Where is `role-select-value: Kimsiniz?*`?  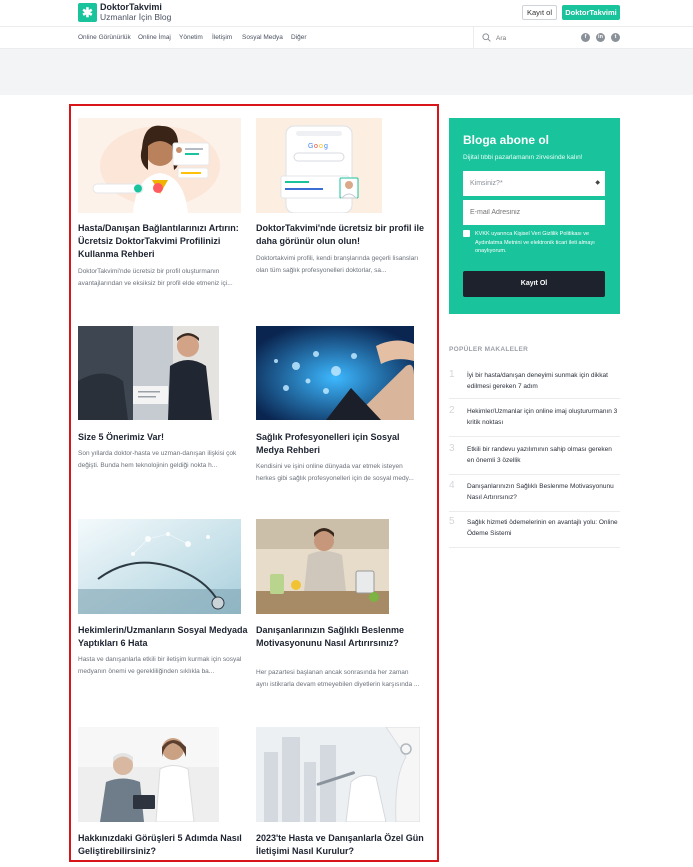
role-select-value: Kimsiniz?* is located at coordinates (486, 183).